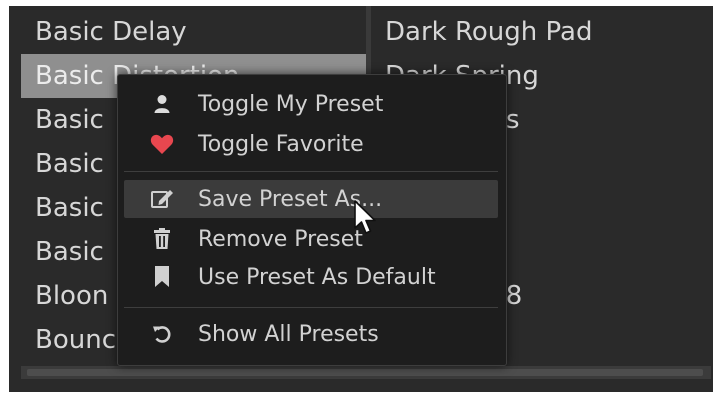 Image resolution: width=721 pixels, height=398 pixels. I want to click on preset-item: Basic Delay, so click(193, 32).